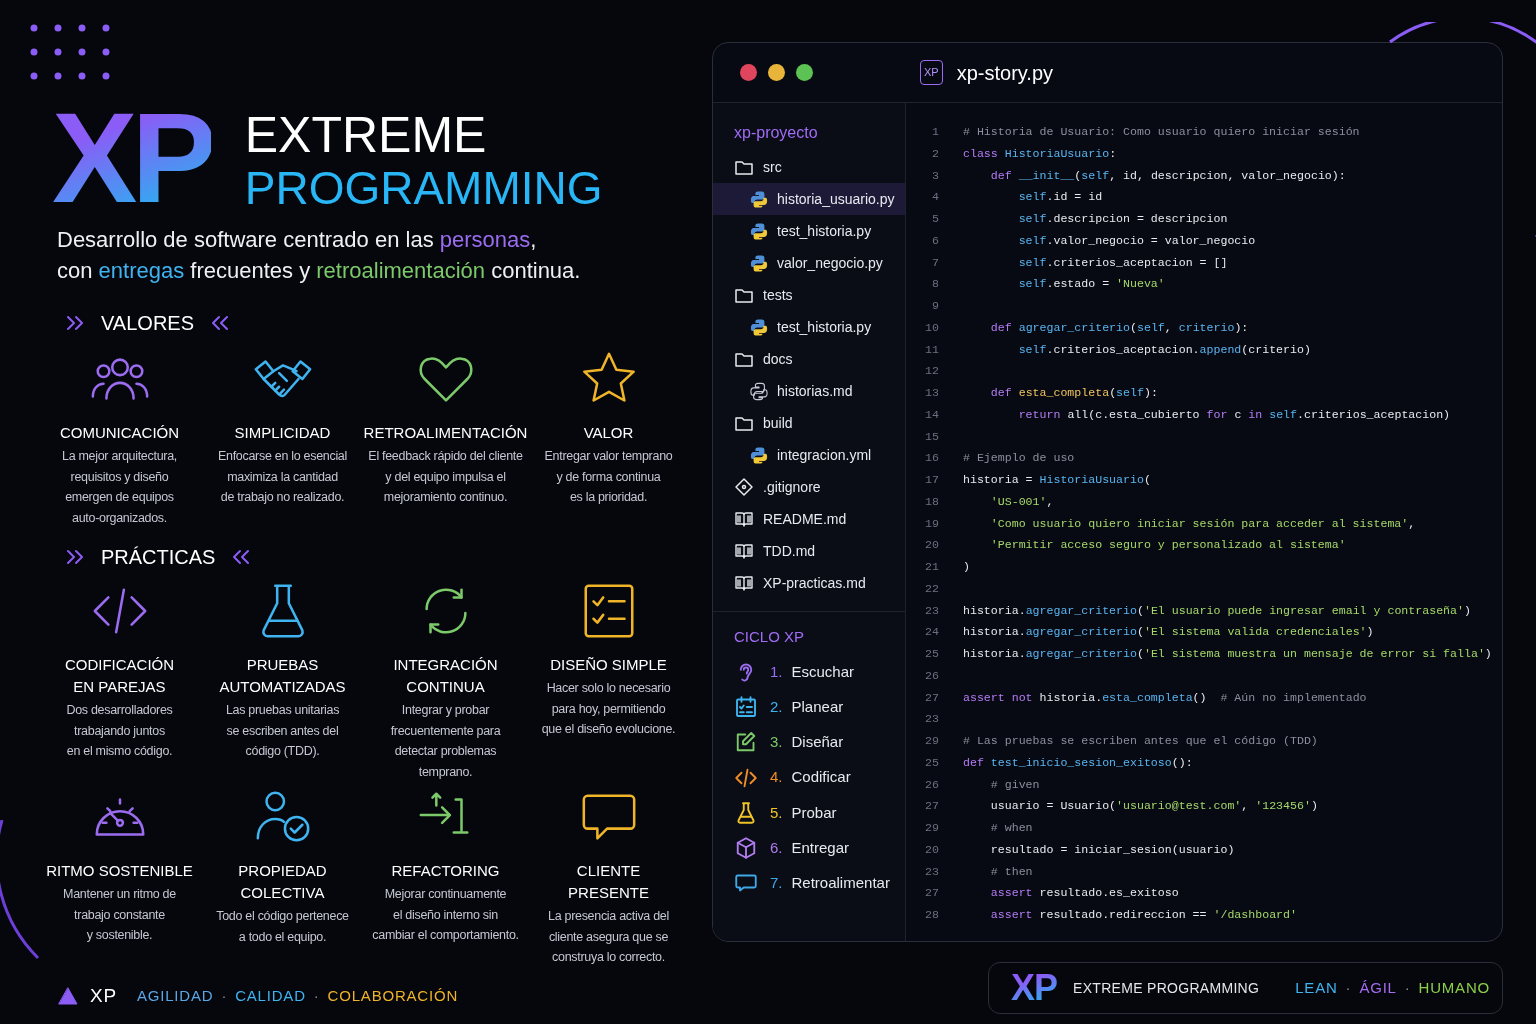 The image size is (1536, 1024). I want to click on line-number: 12, so click(931, 371).